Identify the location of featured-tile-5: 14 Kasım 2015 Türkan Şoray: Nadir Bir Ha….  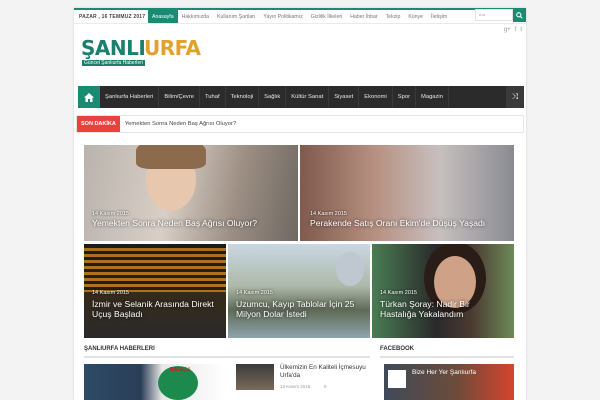
(443, 291).